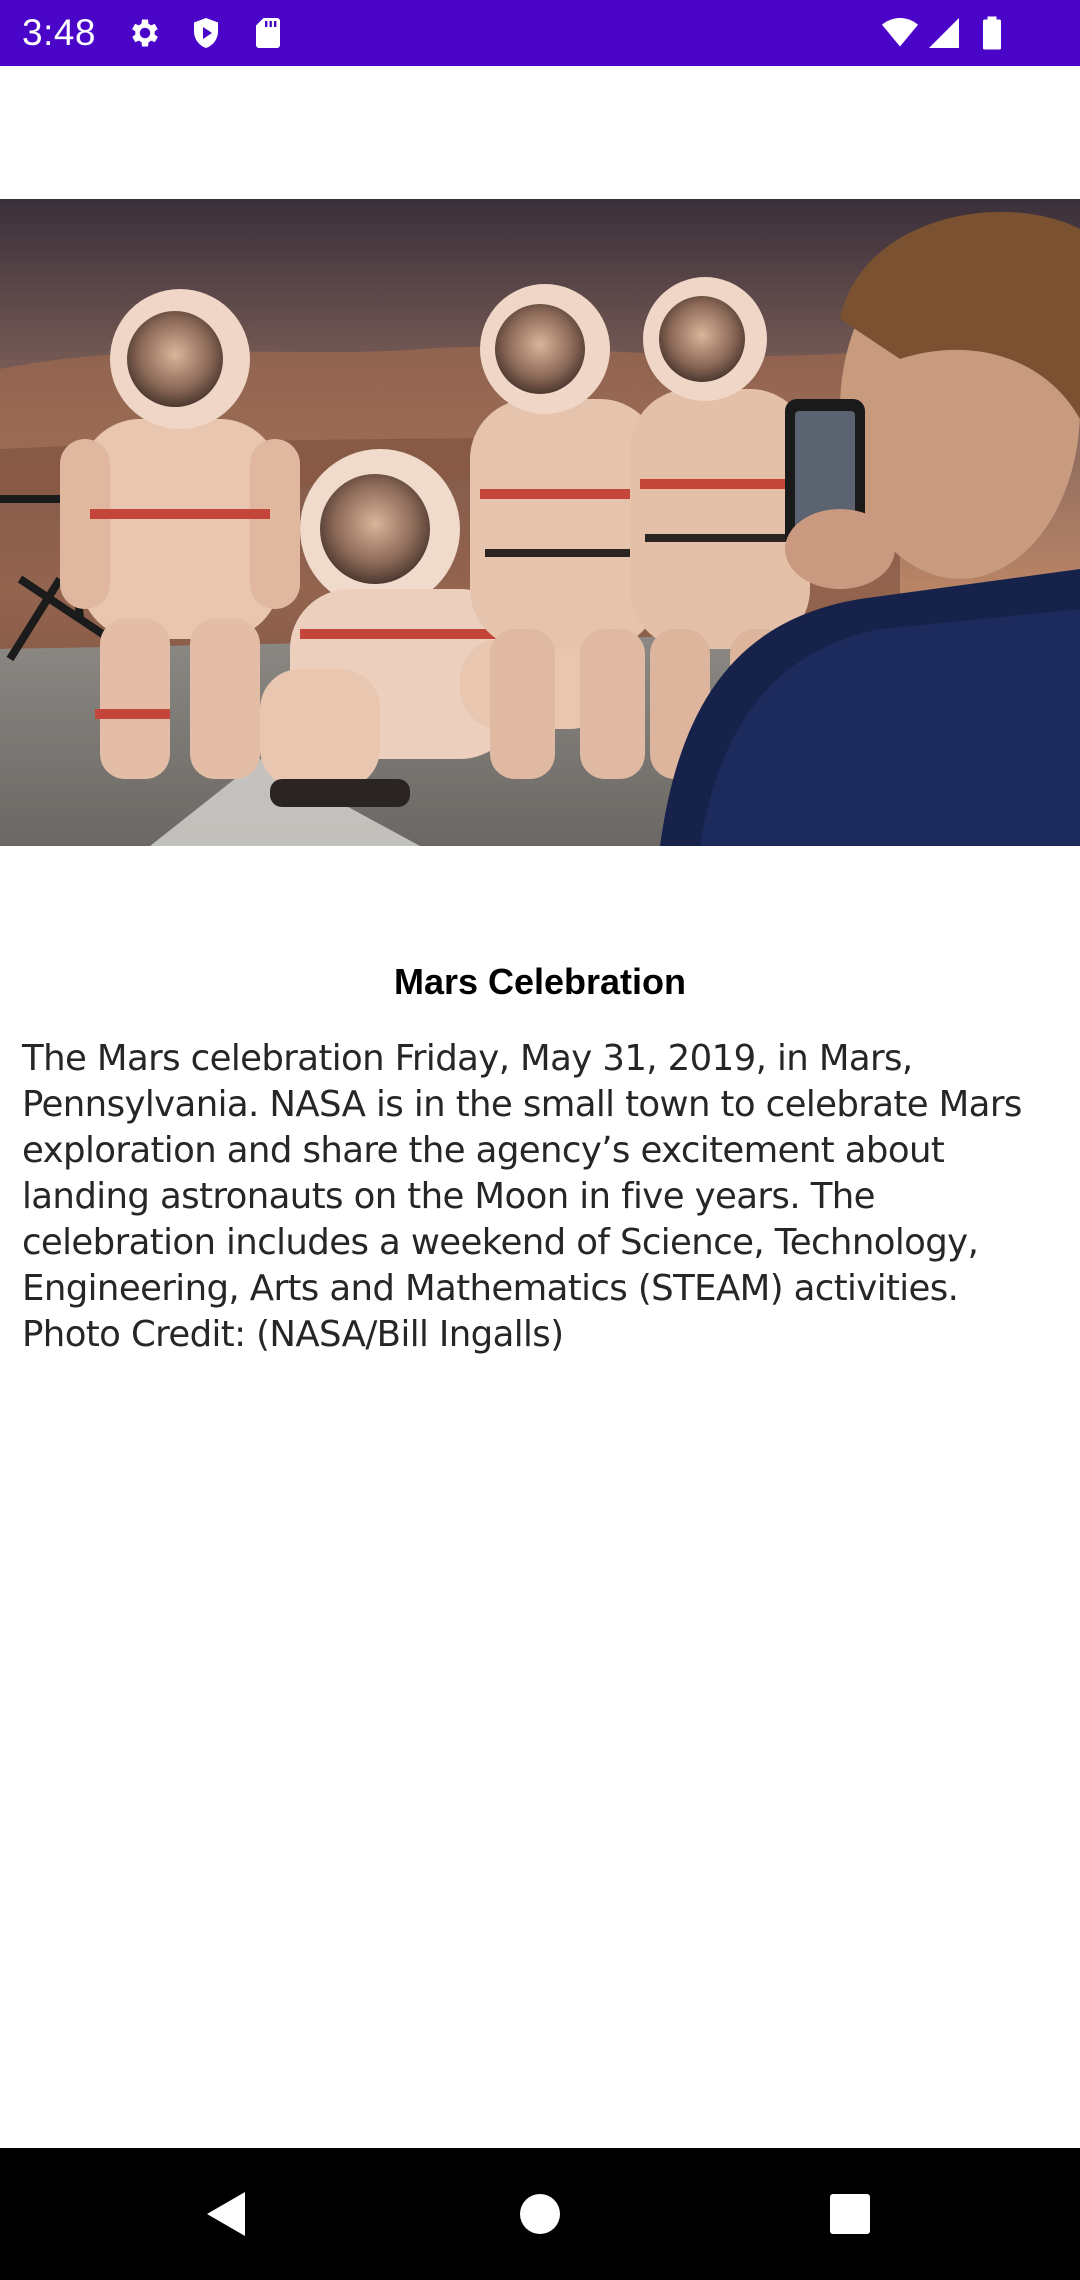  What do you see at coordinates (206, 33) in the screenshot?
I see `shield-play-icon` at bounding box center [206, 33].